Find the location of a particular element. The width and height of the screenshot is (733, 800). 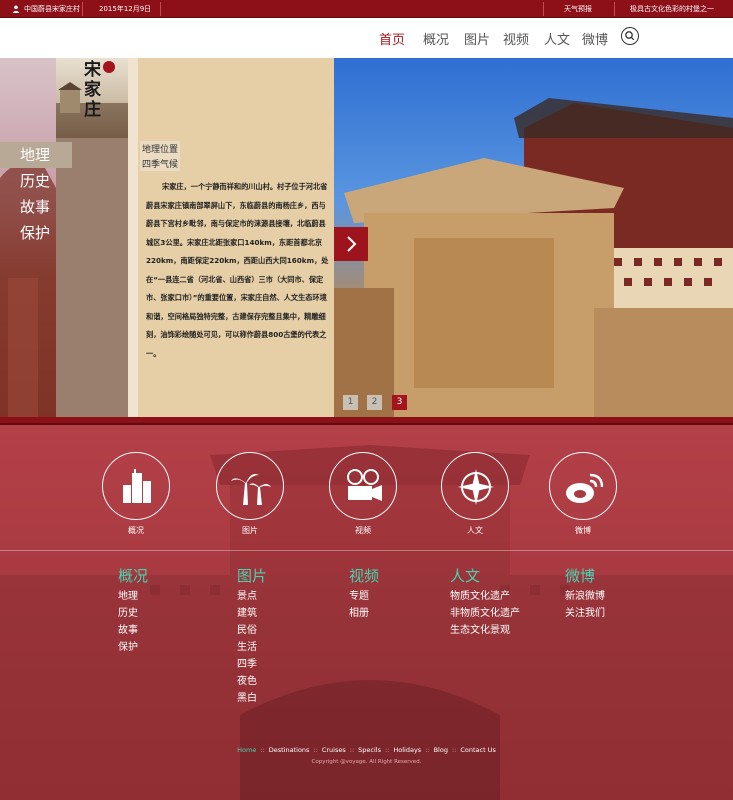

side-item-history: 历史 is located at coordinates (36, 181).